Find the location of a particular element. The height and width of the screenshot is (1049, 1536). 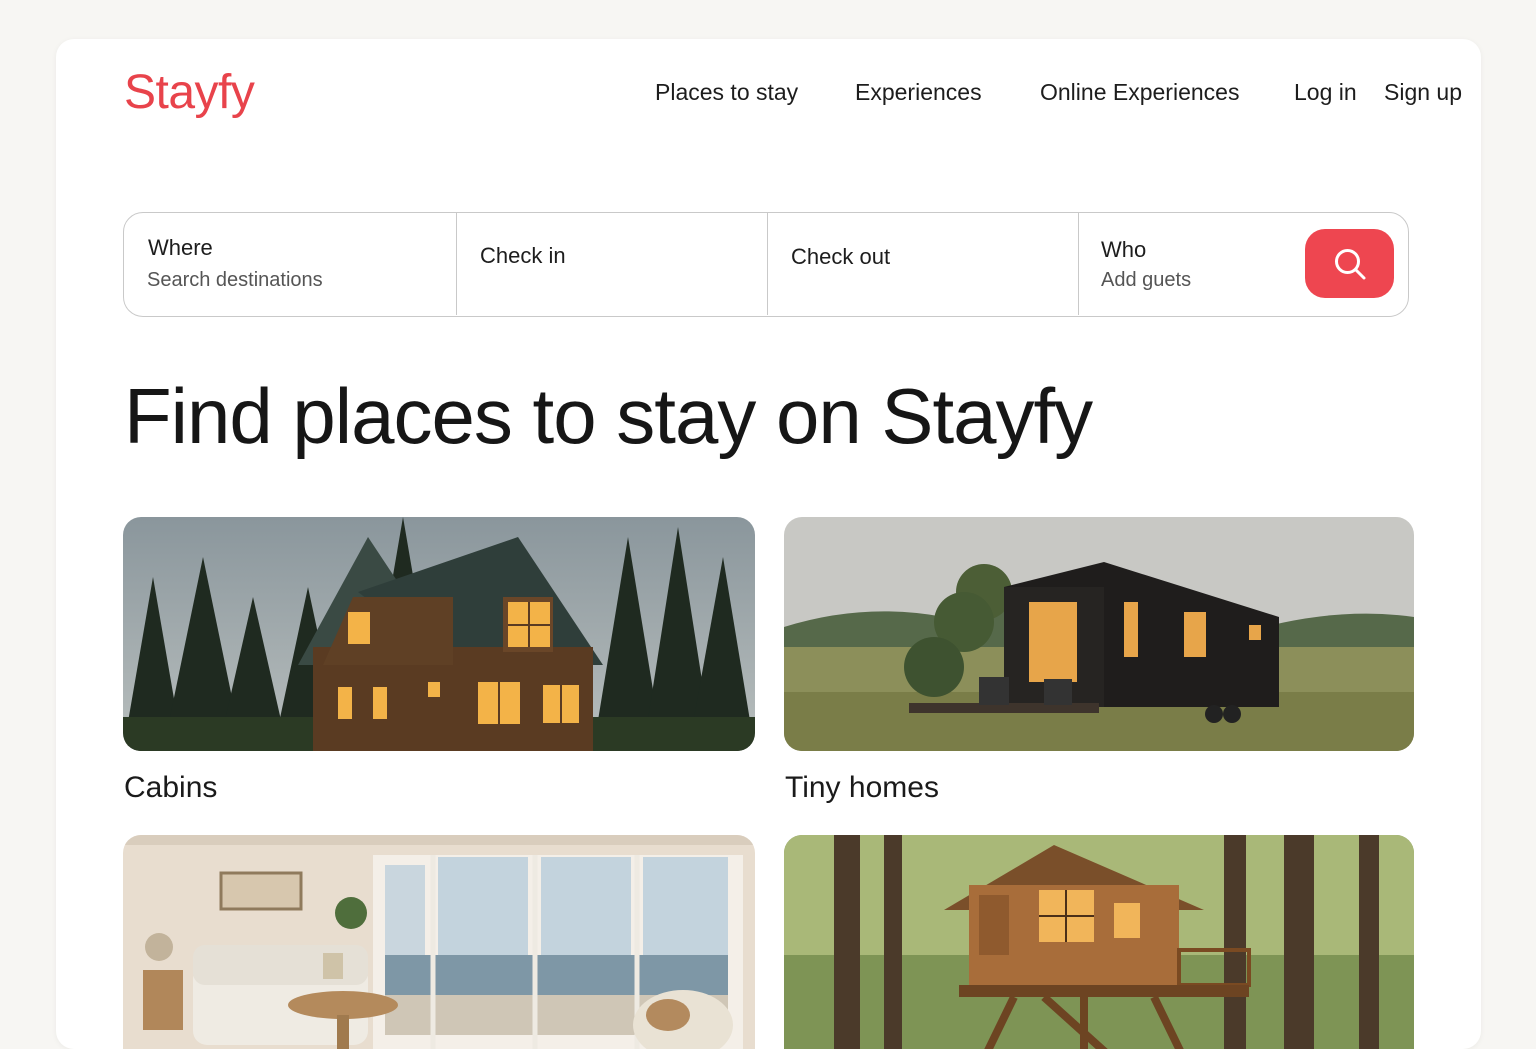

check-in-label: Check in is located at coordinates (523, 255).